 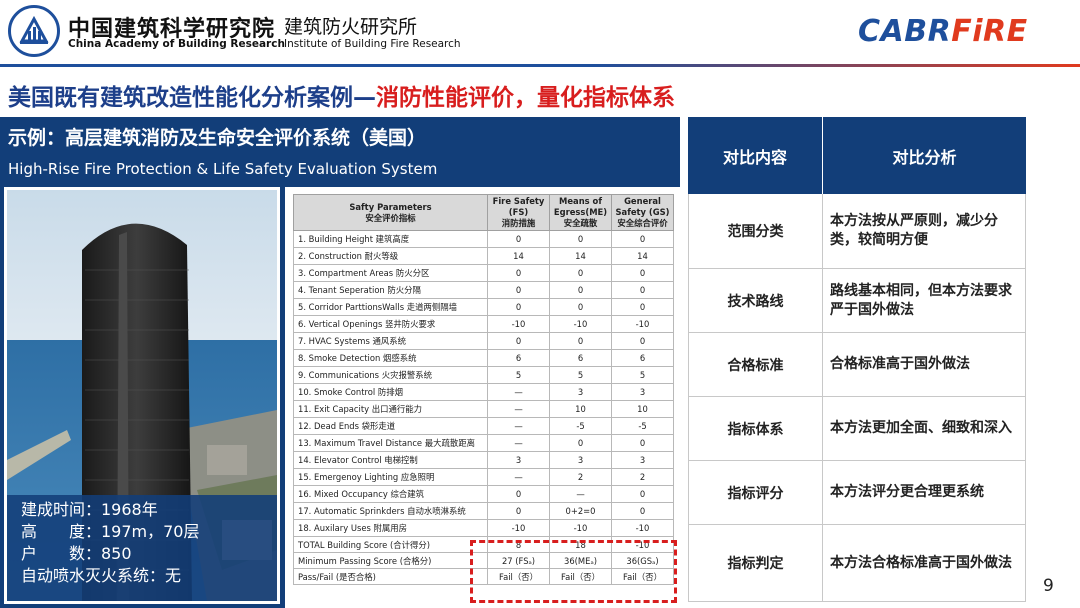 What do you see at coordinates (89, 509) in the screenshot?
I see `info-built-year: 建成时间：1968年` at bounding box center [89, 509].